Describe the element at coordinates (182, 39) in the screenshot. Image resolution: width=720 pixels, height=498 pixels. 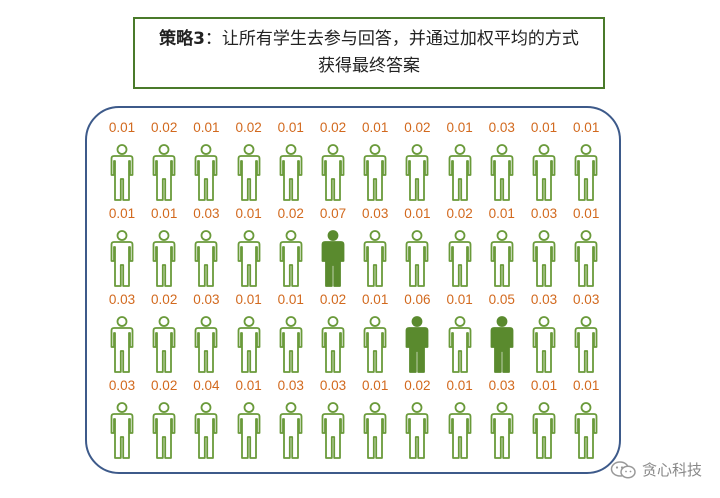
I see `title-strategy: 策略3` at that location.